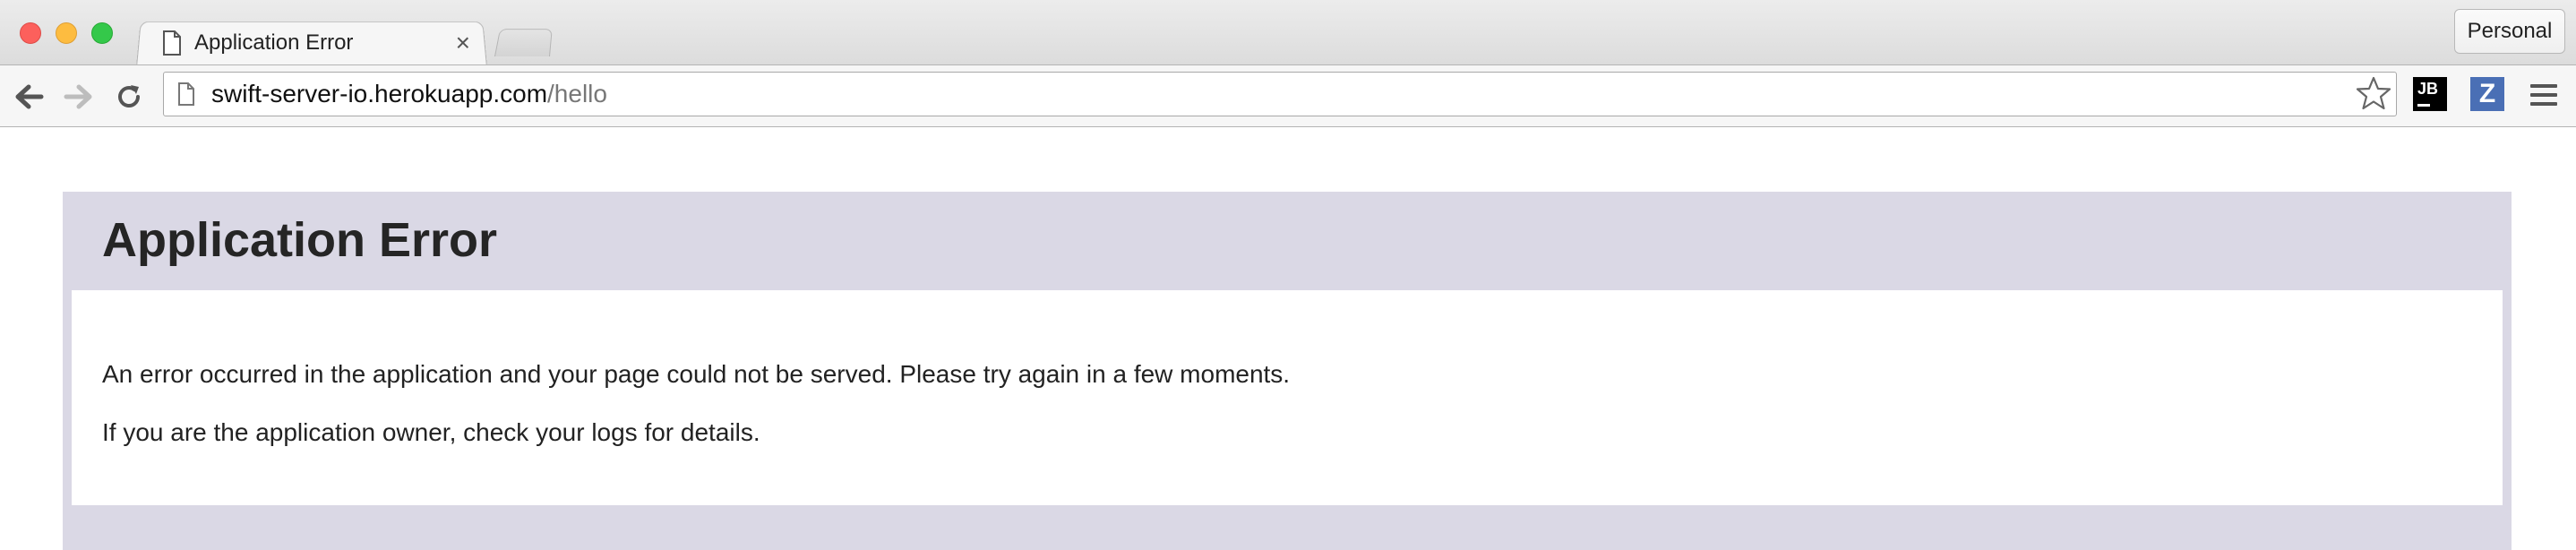 The height and width of the screenshot is (550, 2576). What do you see at coordinates (2423, 105) in the screenshot?
I see `jetbrains-underline` at bounding box center [2423, 105].